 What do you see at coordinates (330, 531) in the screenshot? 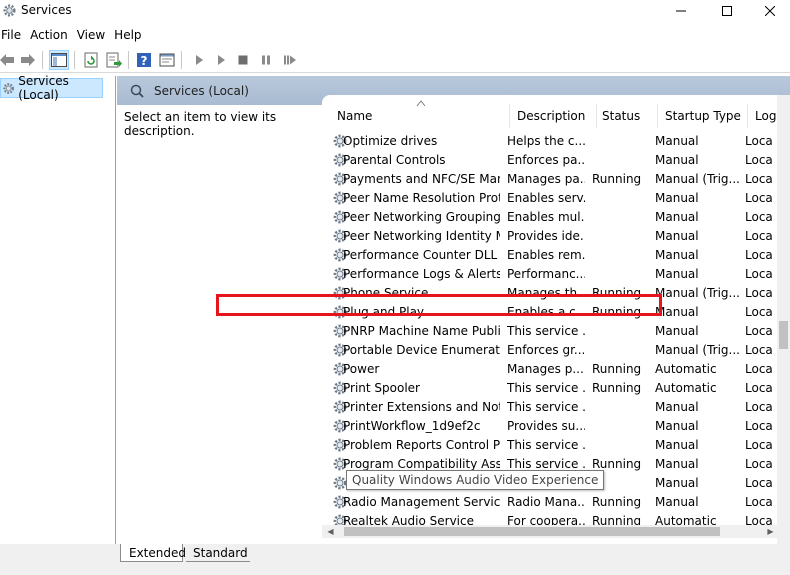
I see `scroll-left-icon: ◀` at bounding box center [330, 531].